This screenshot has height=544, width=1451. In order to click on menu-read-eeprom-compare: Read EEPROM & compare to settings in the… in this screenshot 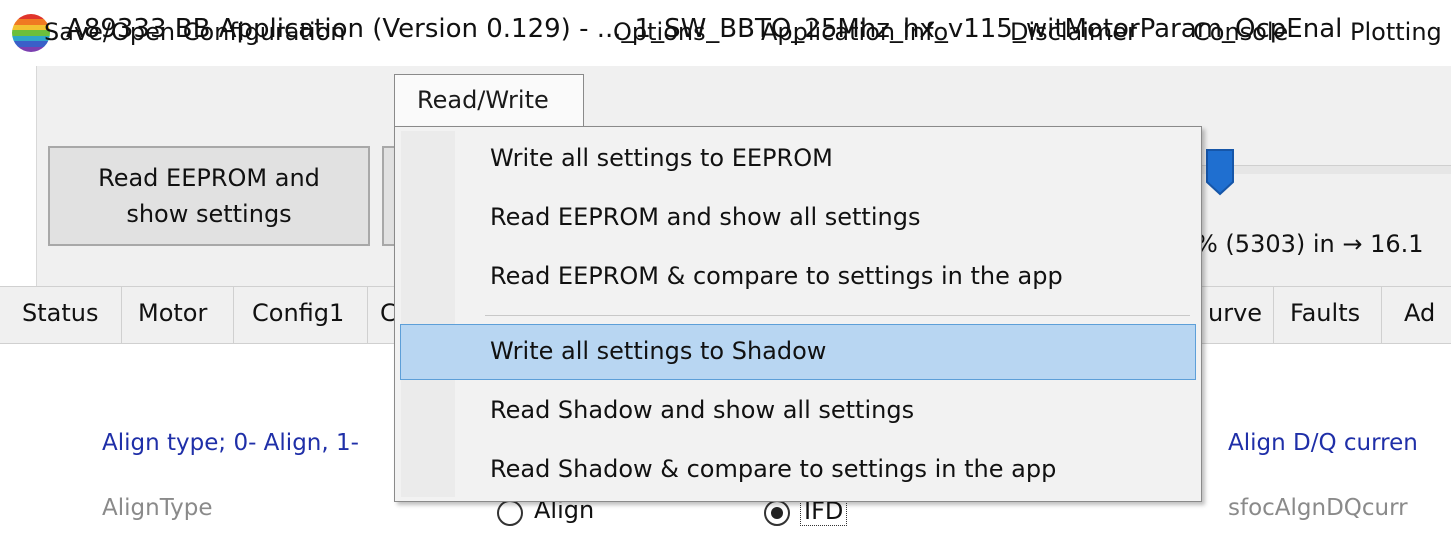, I will do `click(798, 277)`.